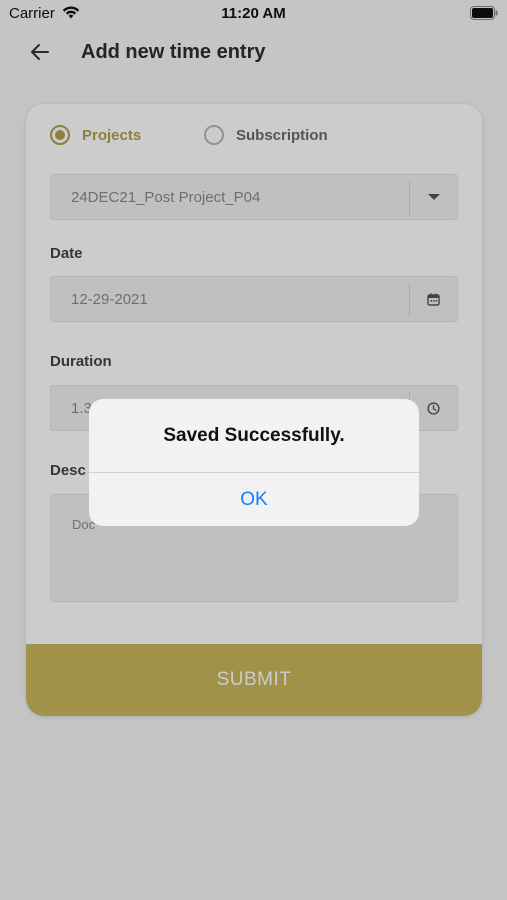 The width and height of the screenshot is (507, 900). I want to click on alert-ok-button: OK, so click(254, 499).